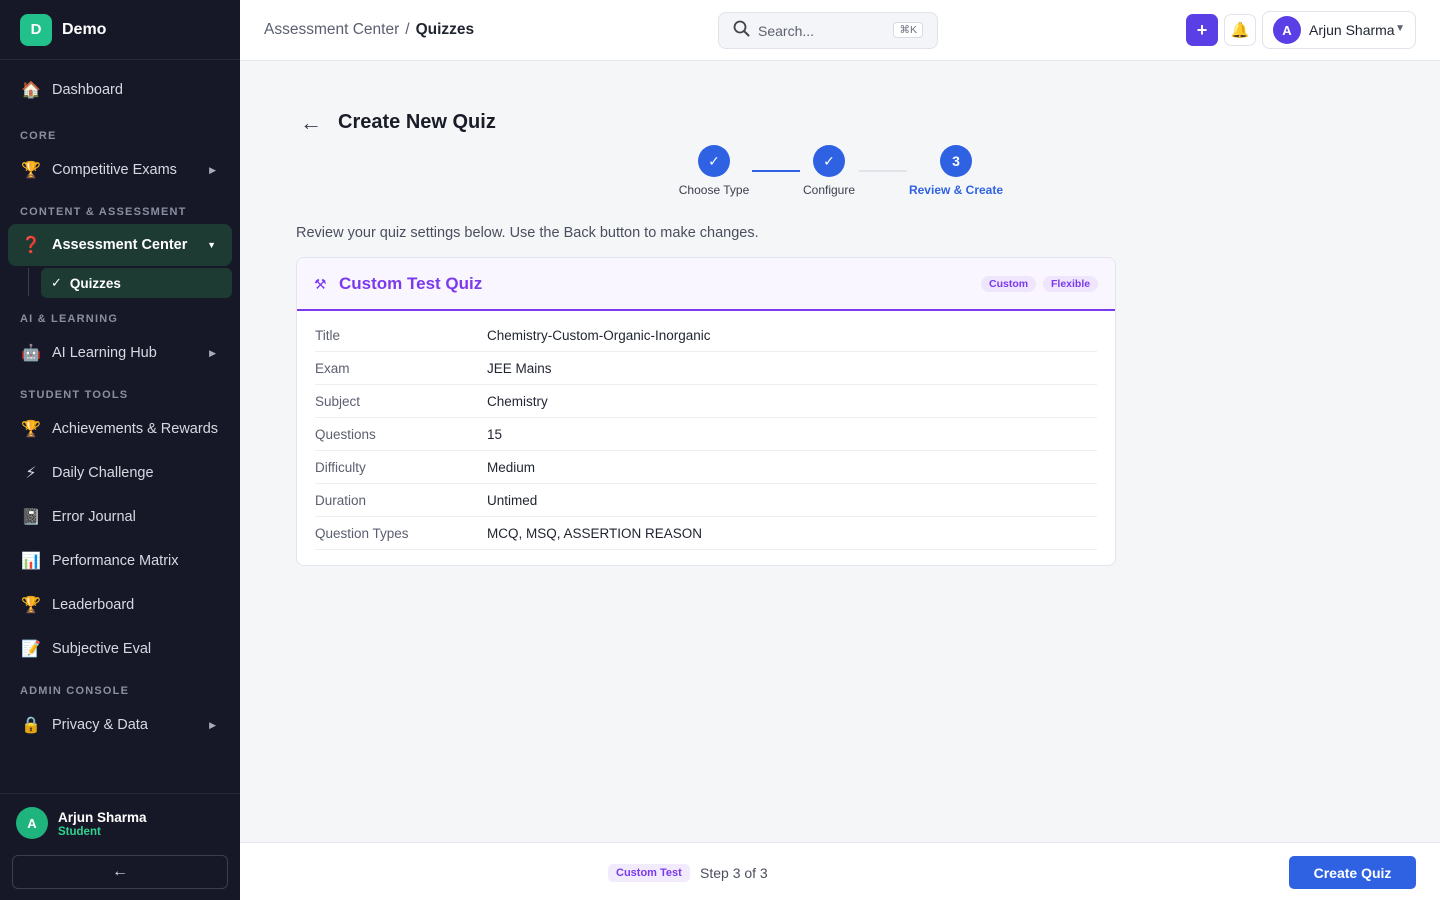 This screenshot has height=900, width=1440. Describe the element at coordinates (114, 170) in the screenshot. I see `sidebar-item-label: Competitive Exams` at that location.